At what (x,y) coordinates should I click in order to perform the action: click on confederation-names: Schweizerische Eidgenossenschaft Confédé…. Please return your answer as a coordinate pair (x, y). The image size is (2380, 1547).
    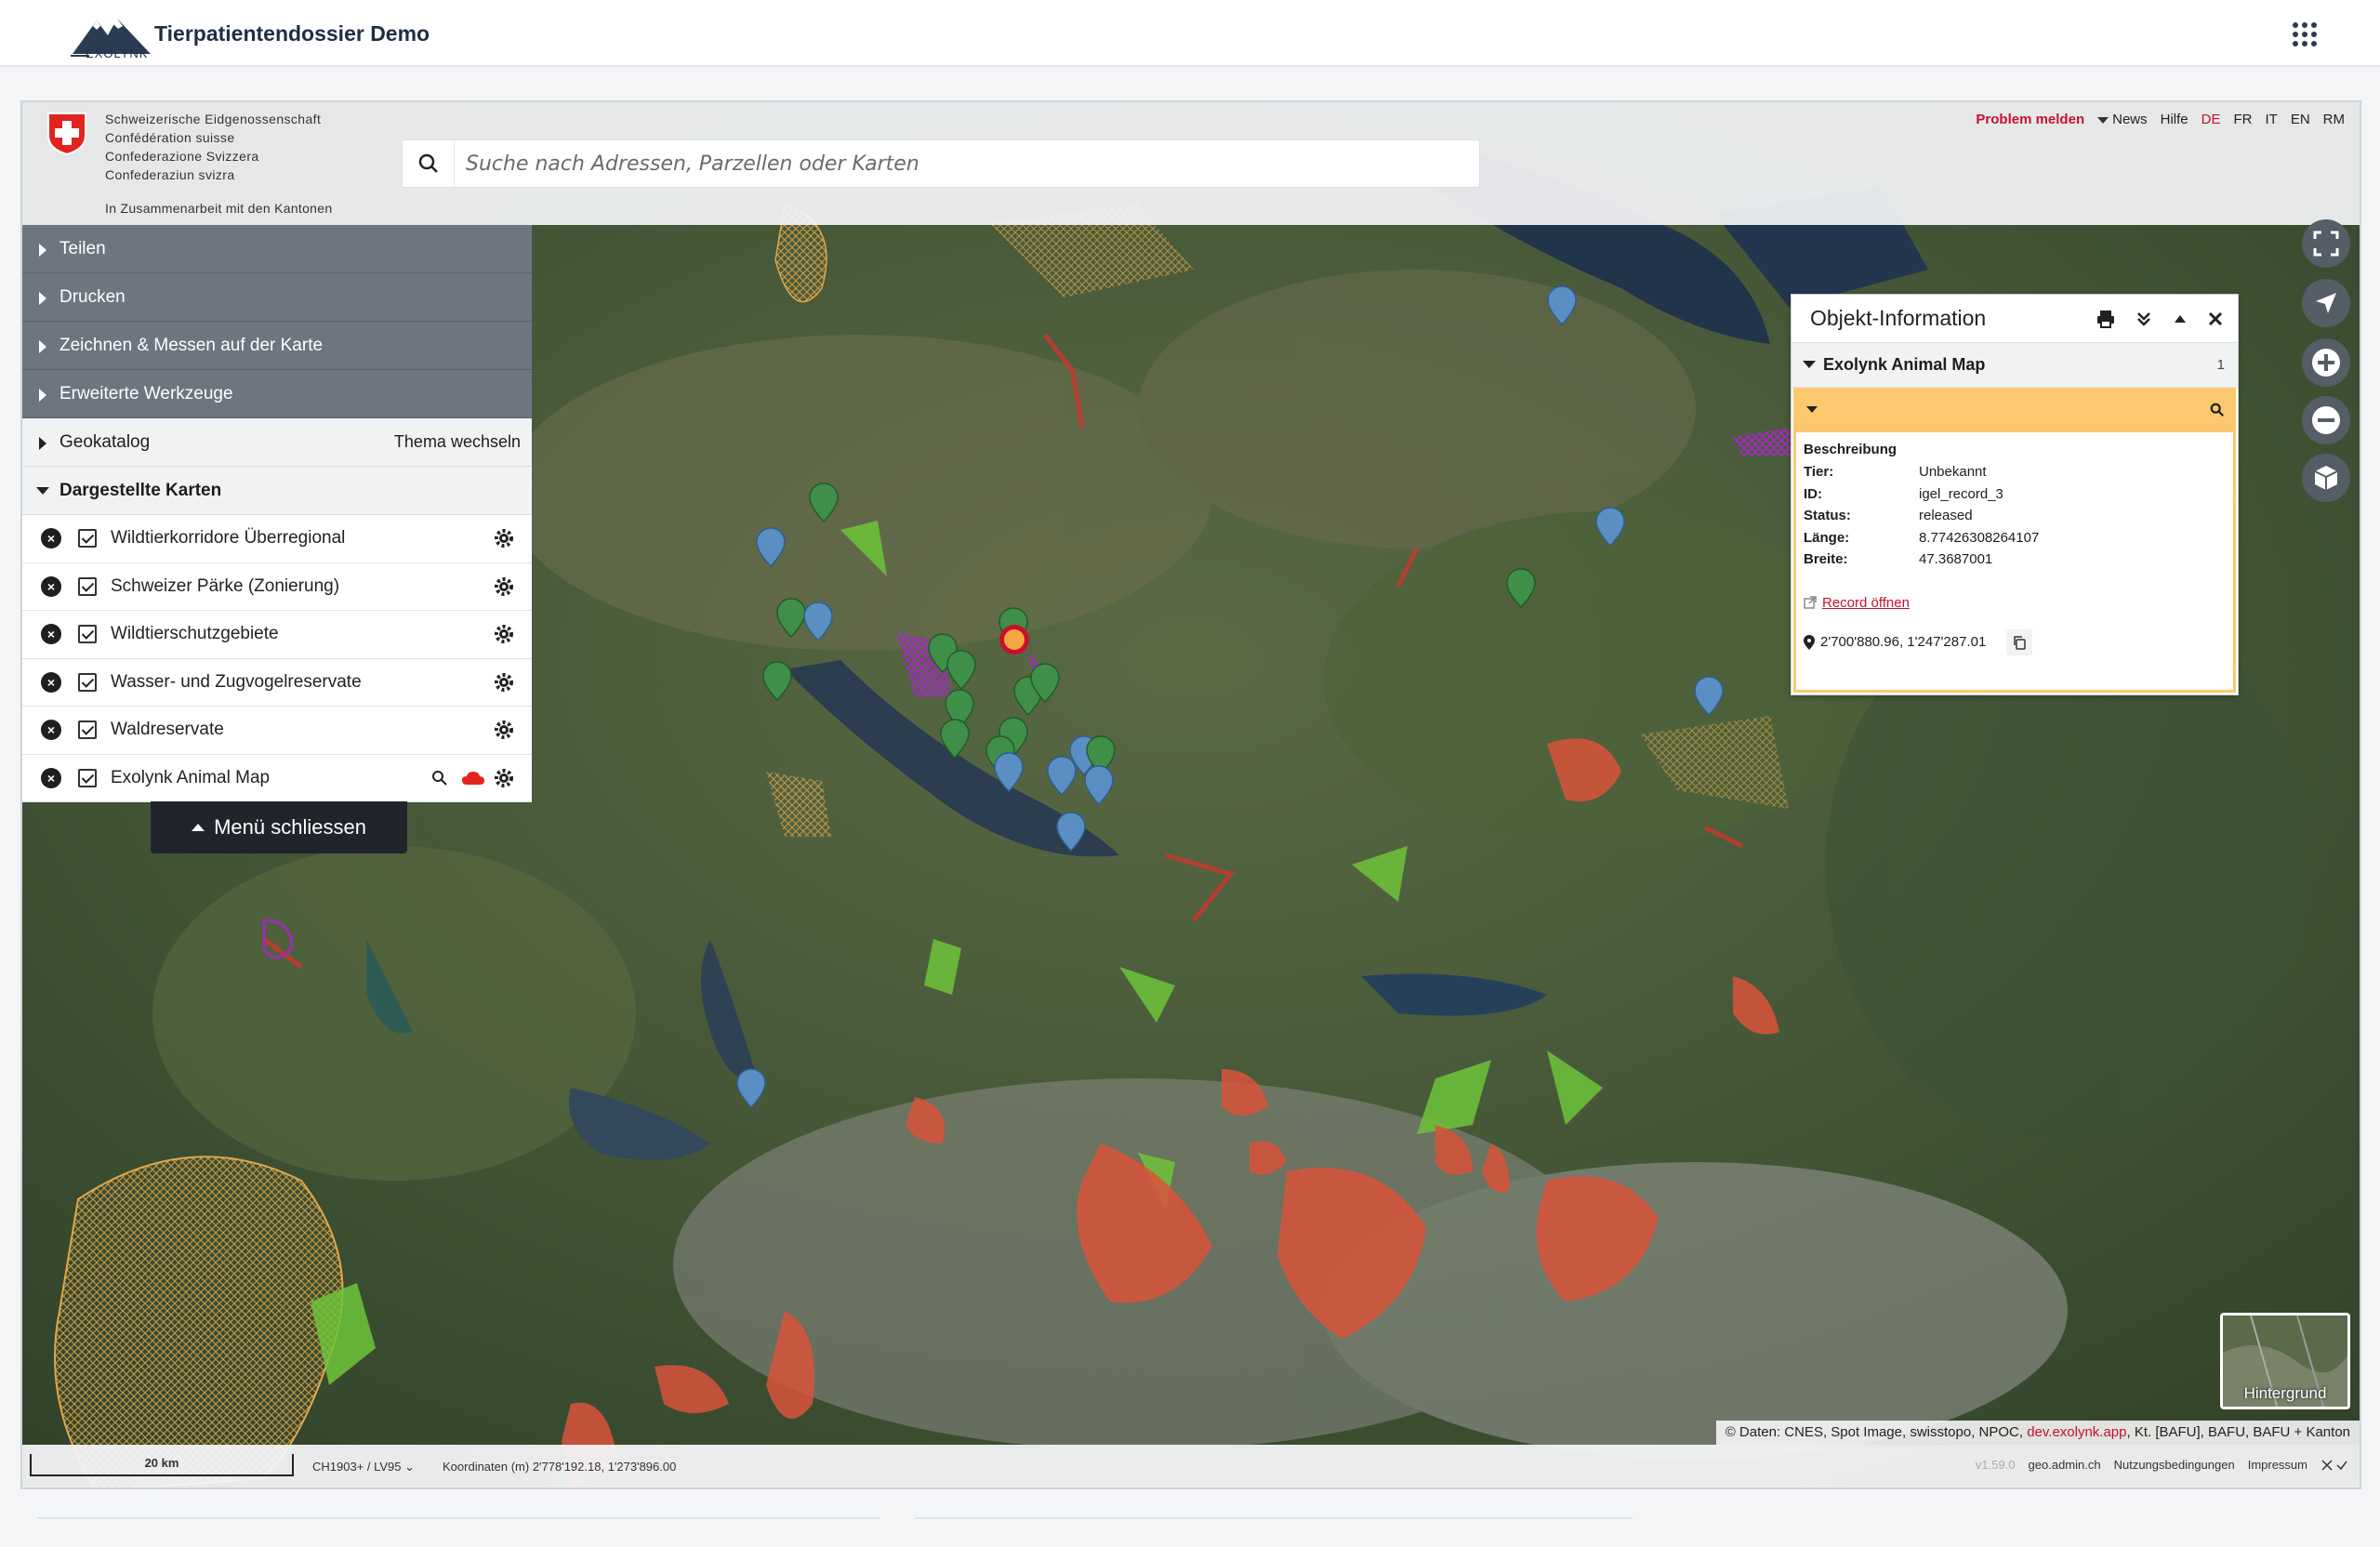
    Looking at the image, I should click on (213, 147).